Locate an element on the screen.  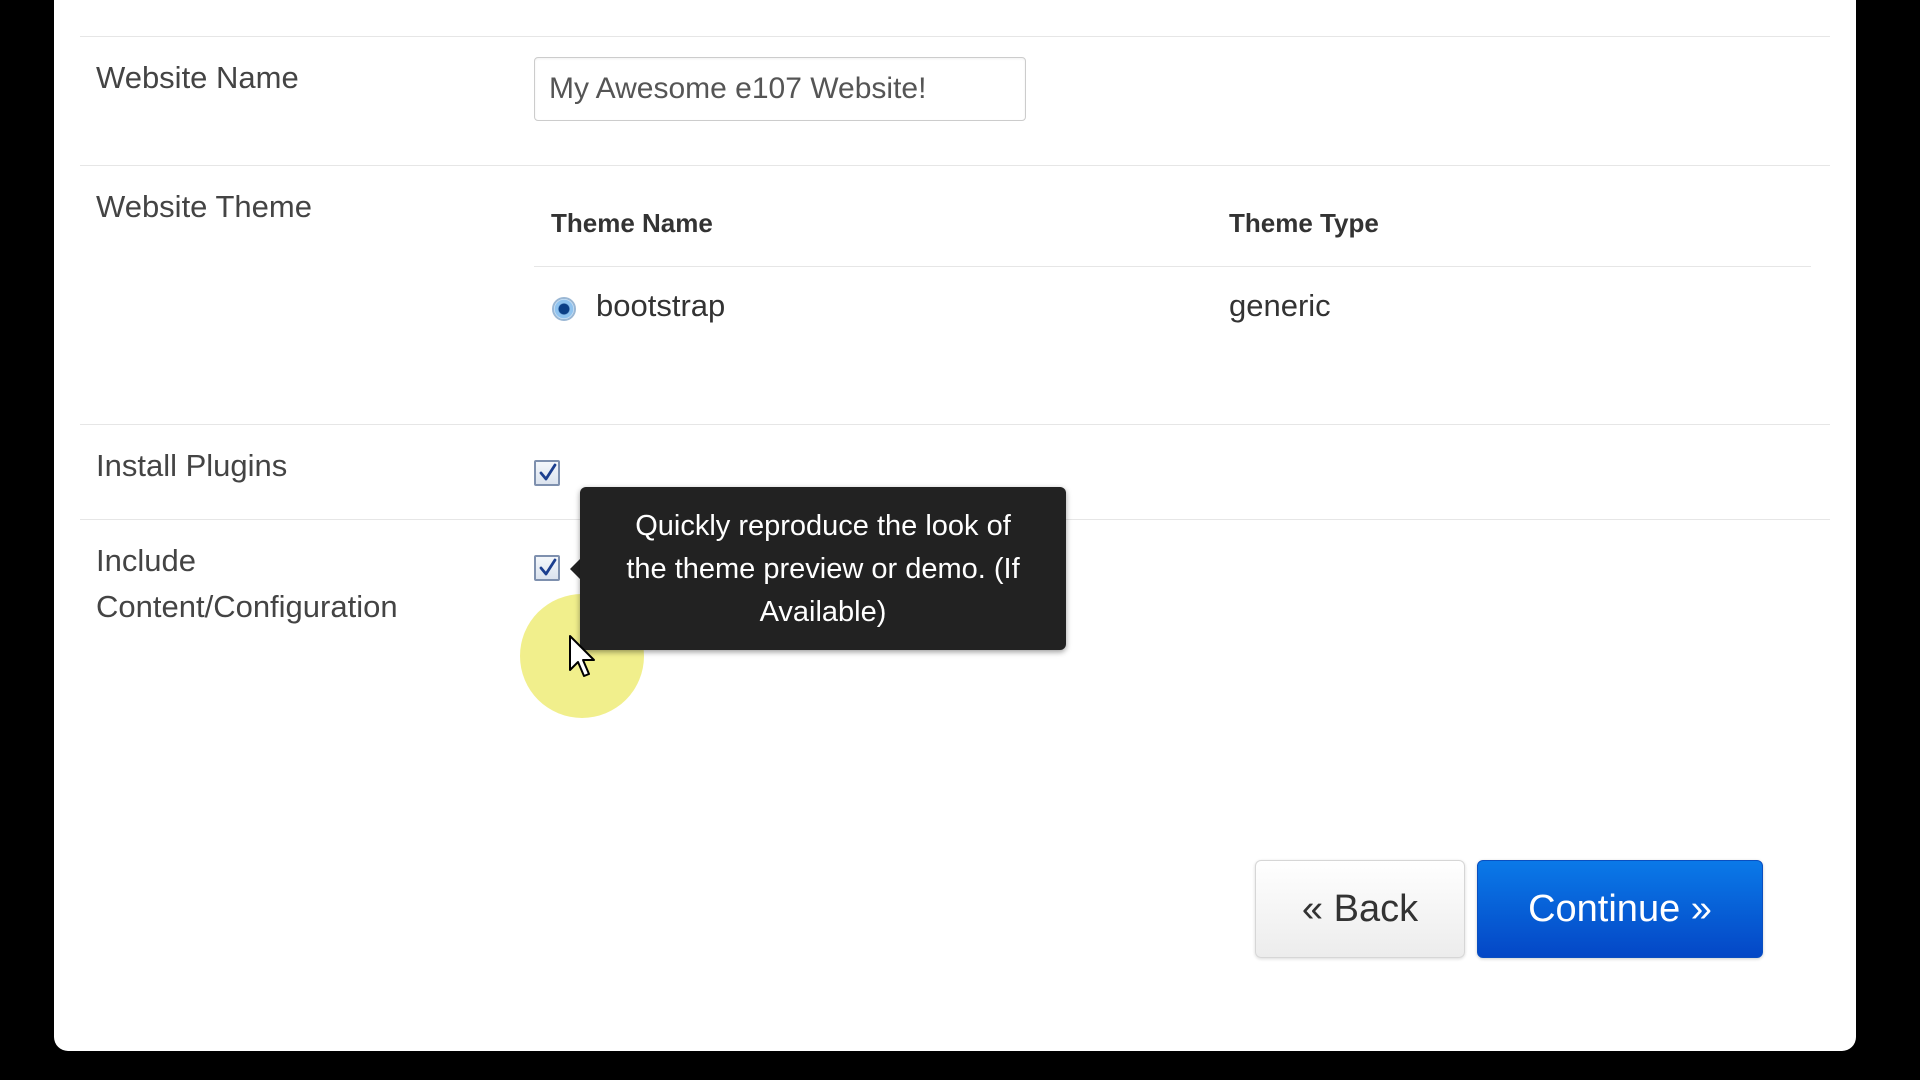
continue-button: Continue » is located at coordinates (1620, 909).